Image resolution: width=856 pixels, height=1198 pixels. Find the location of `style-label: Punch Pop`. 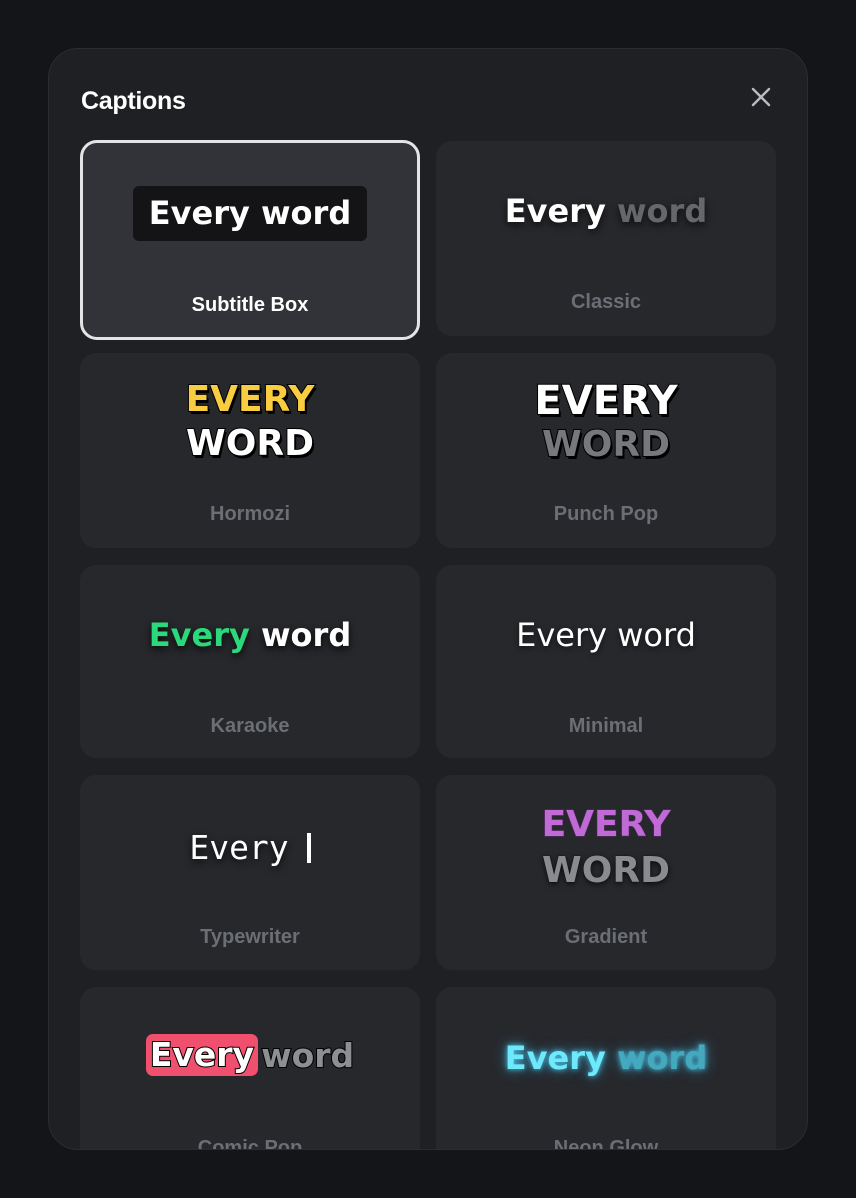

style-label: Punch Pop is located at coordinates (606, 514).